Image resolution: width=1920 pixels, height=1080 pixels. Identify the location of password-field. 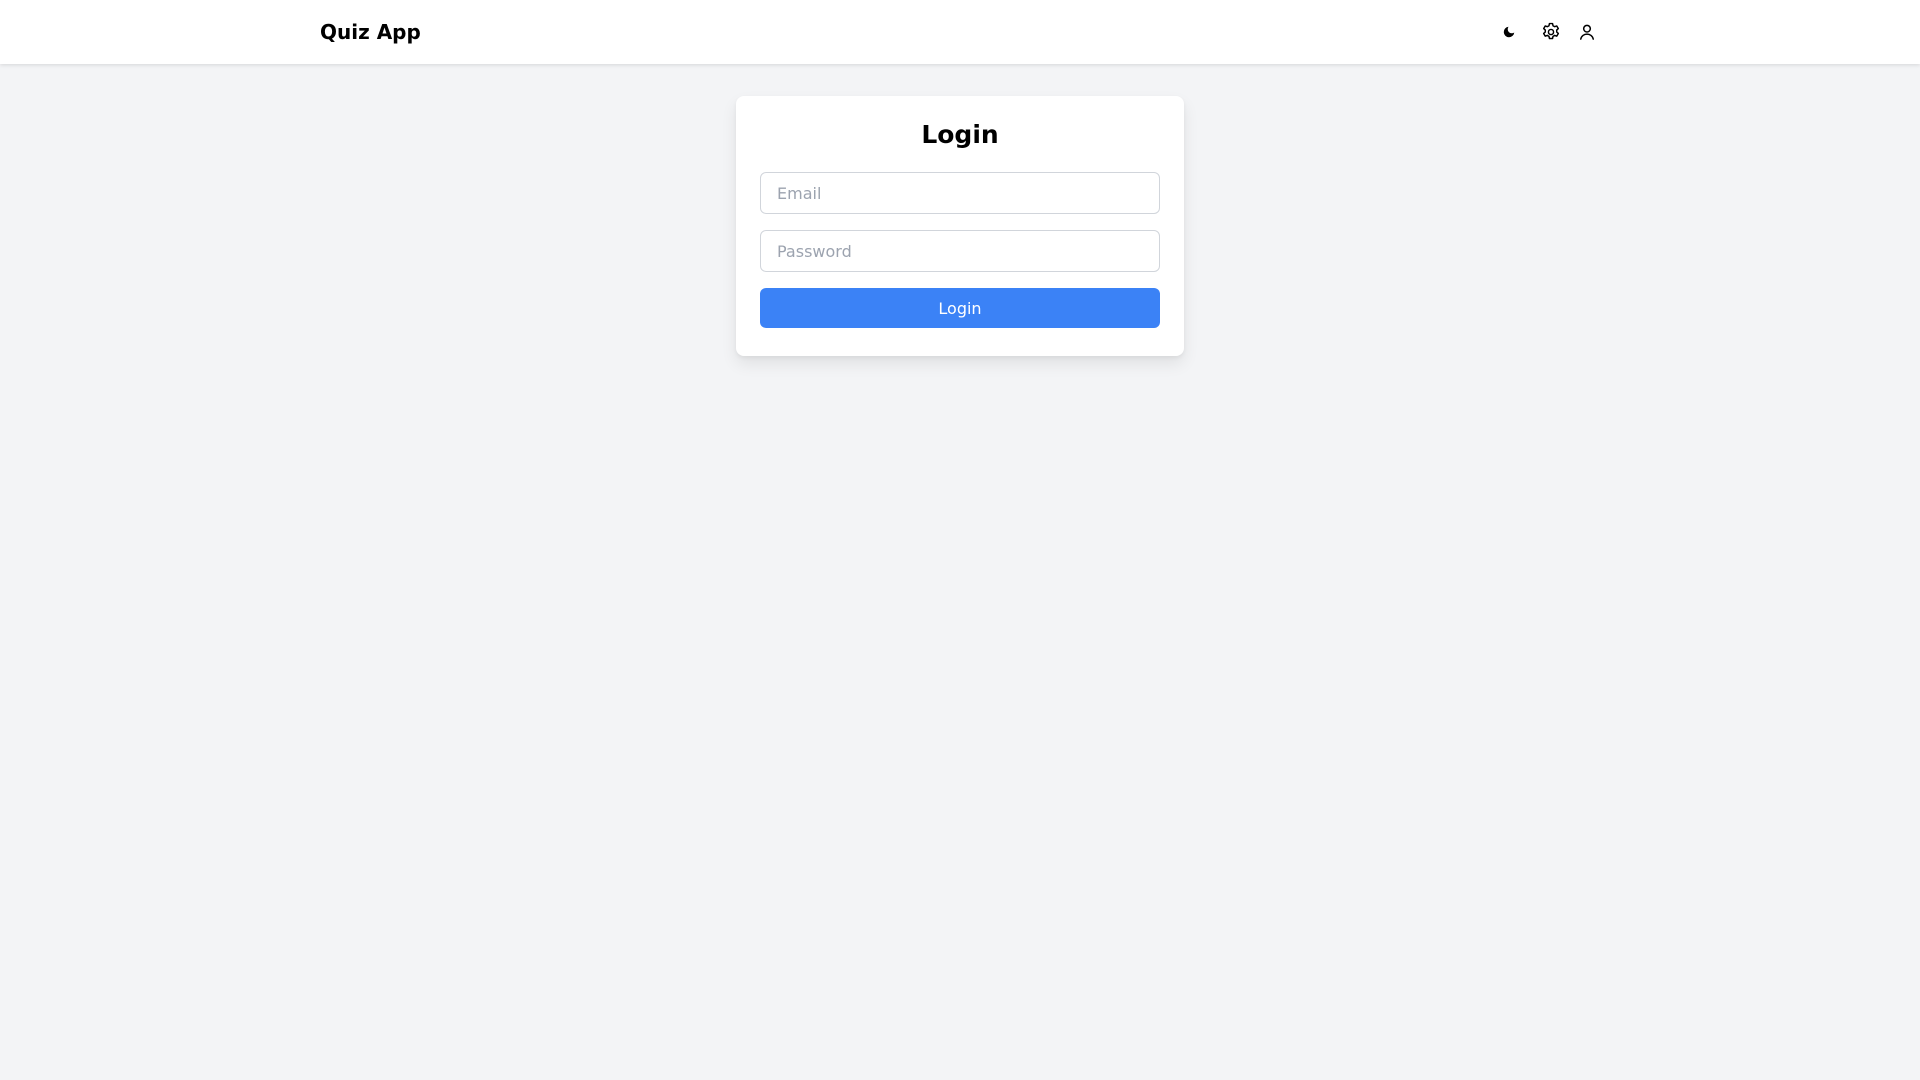
(960, 251).